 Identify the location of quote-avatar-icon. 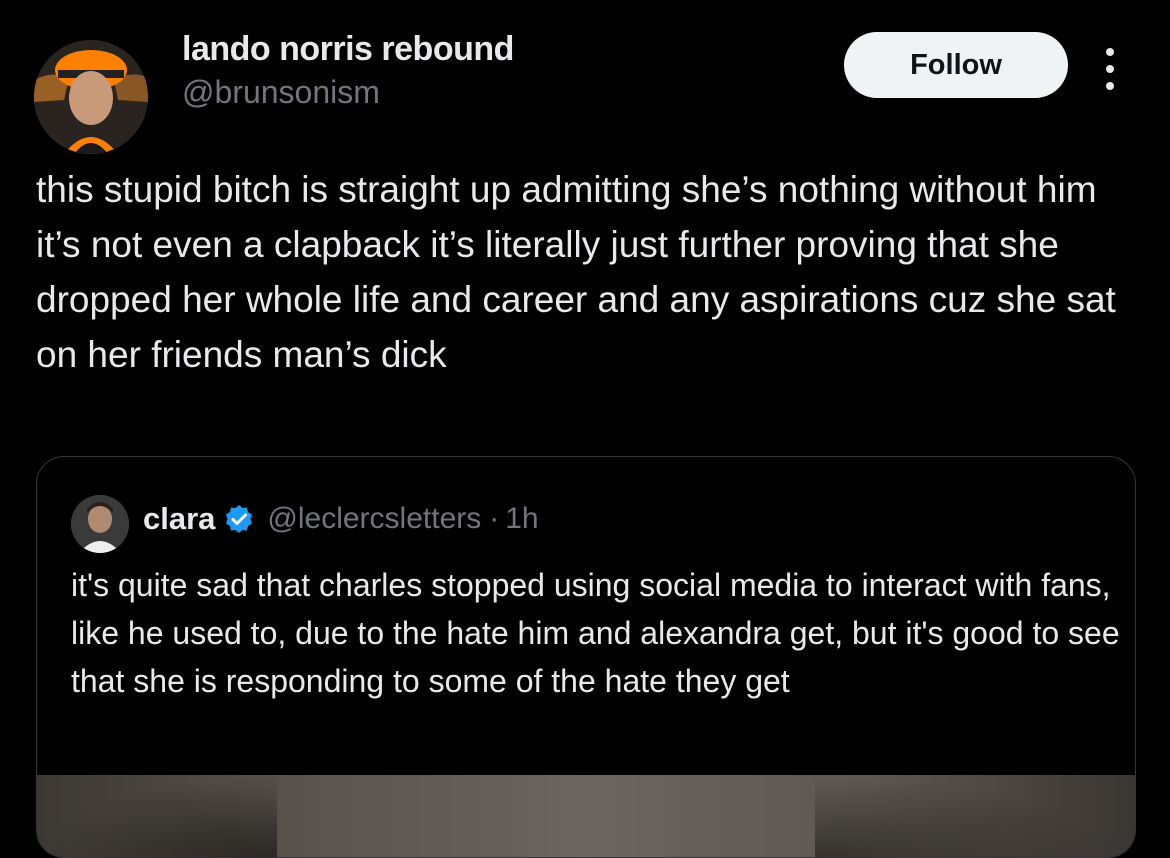
(100, 524).